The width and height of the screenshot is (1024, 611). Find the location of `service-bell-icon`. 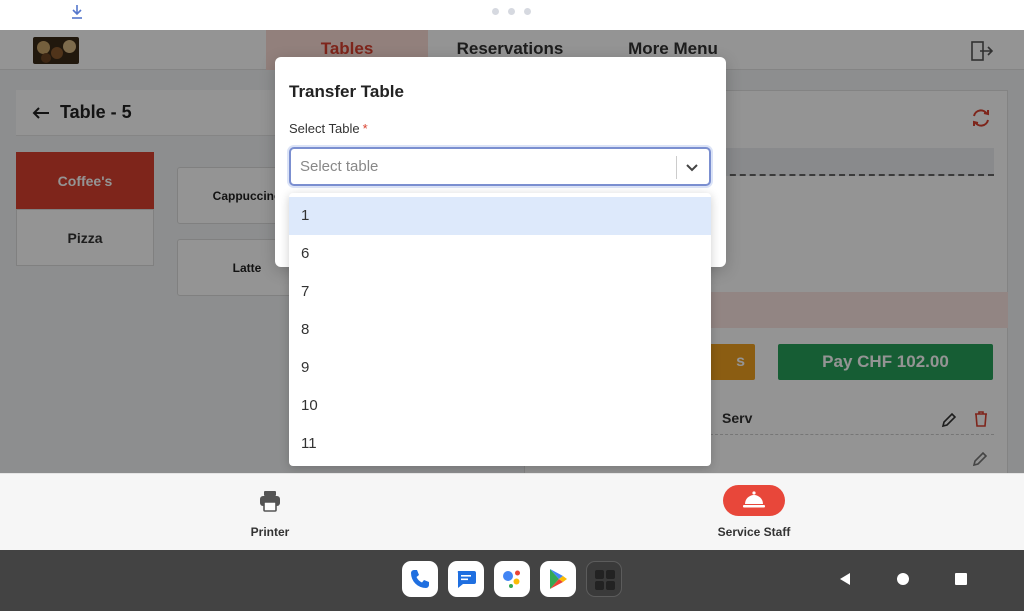

service-bell-icon is located at coordinates (754, 499).